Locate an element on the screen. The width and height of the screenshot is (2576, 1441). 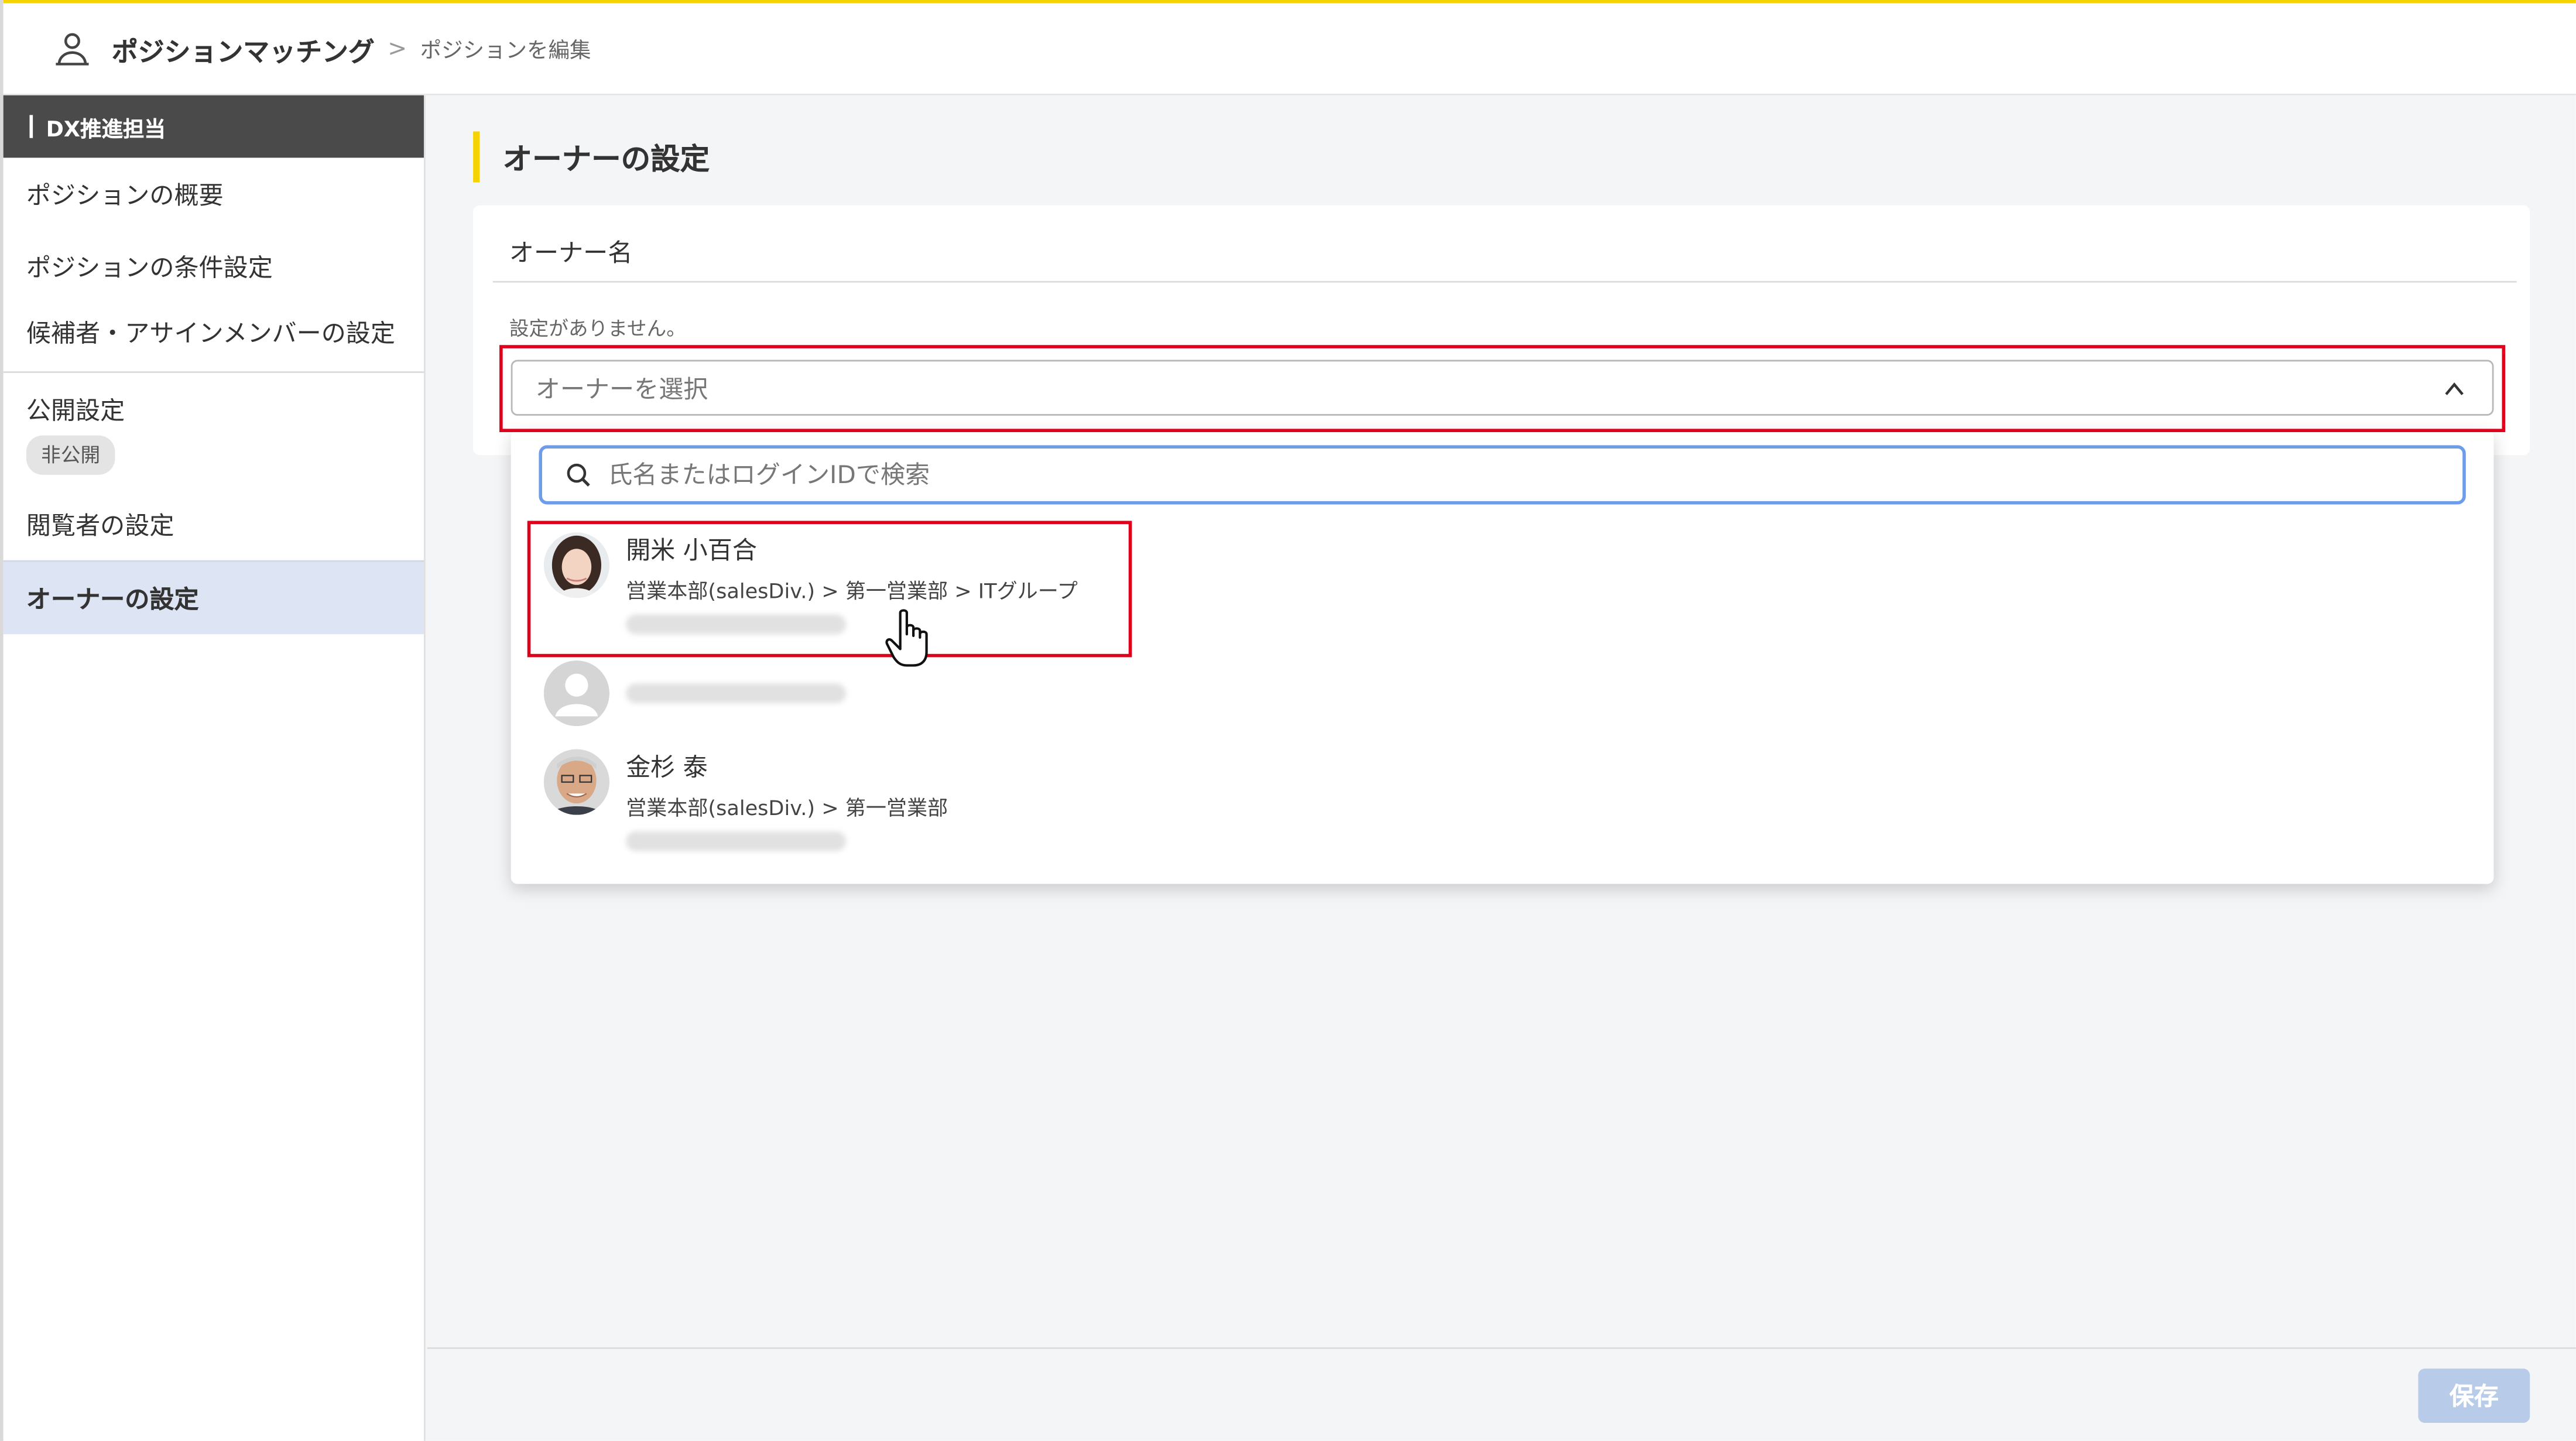
search-icon is located at coordinates (578, 475).